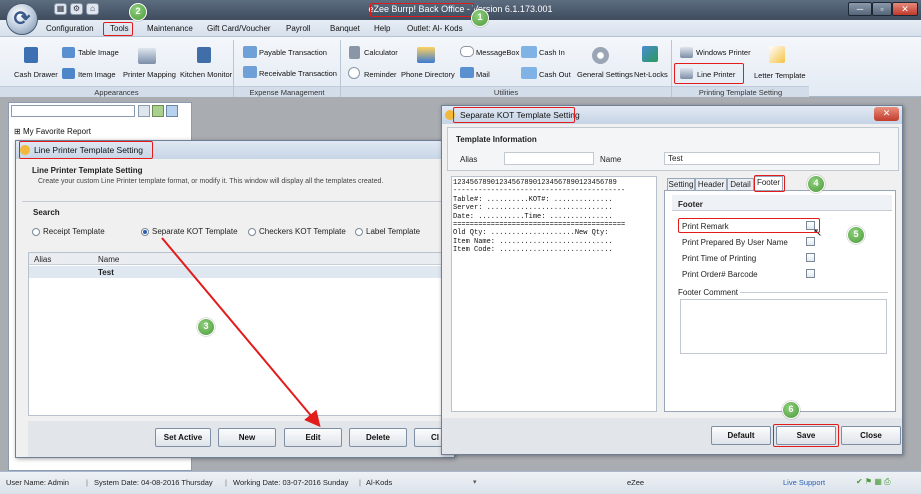 The image size is (921, 494). Describe the element at coordinates (138, 12) in the screenshot. I see `step-badge-2: 2` at that location.